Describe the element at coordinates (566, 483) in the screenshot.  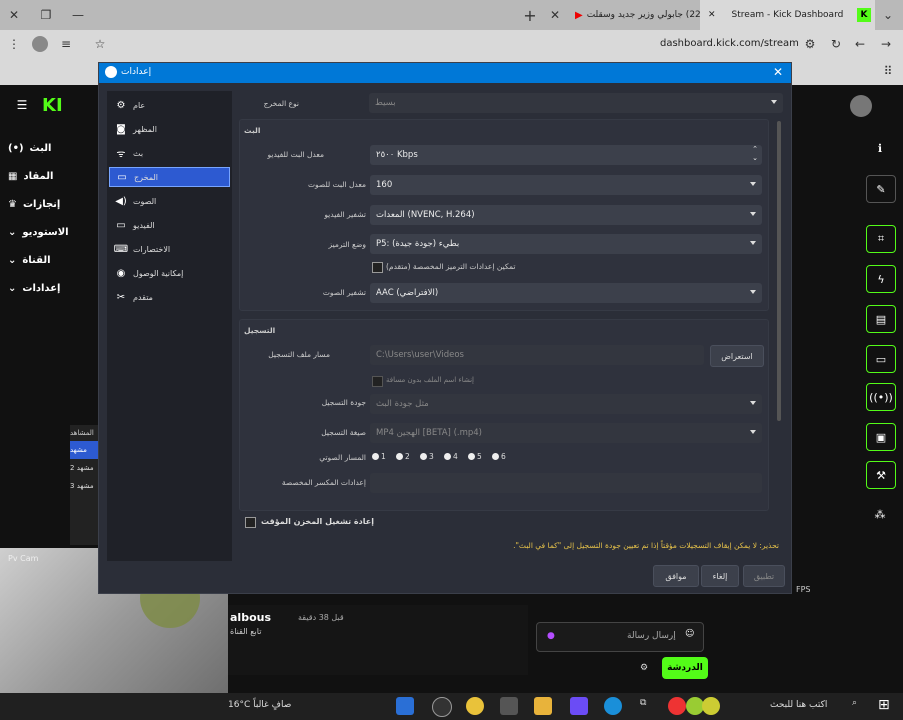
I see `muxer-settings-input` at that location.